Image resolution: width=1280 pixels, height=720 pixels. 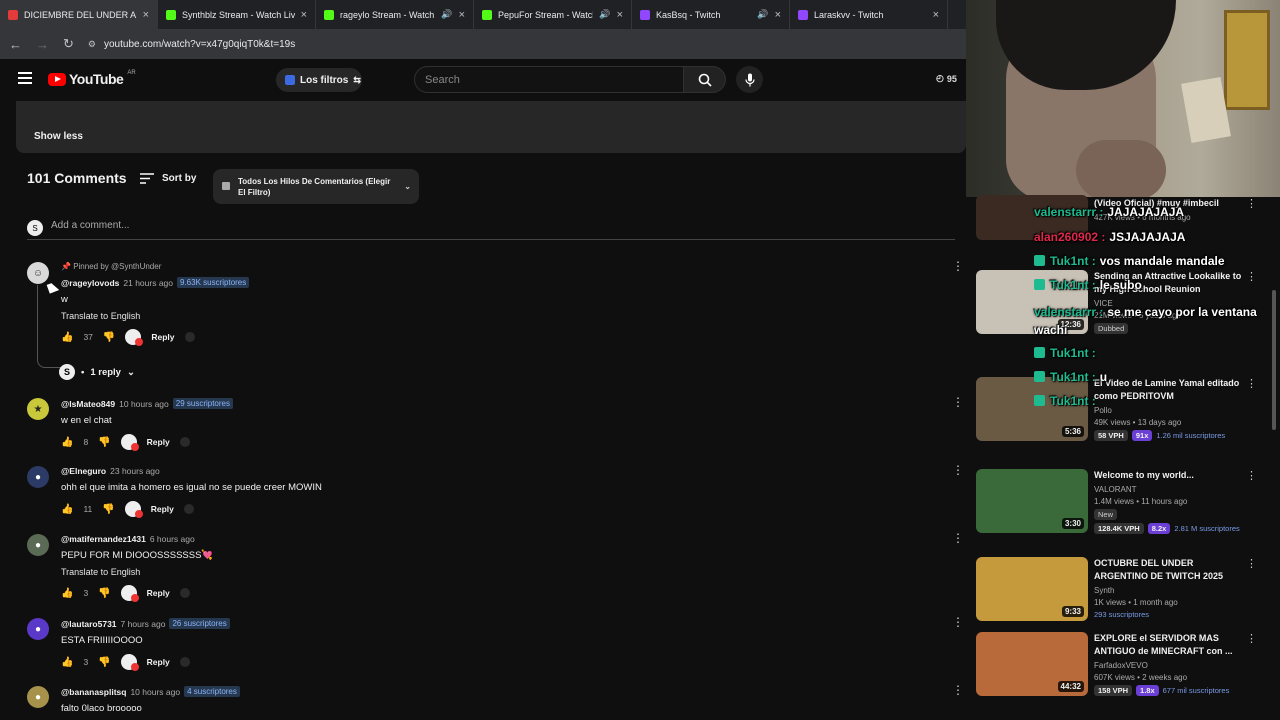 I want to click on youtube-logo: YouTube AR, so click(x=92, y=78).